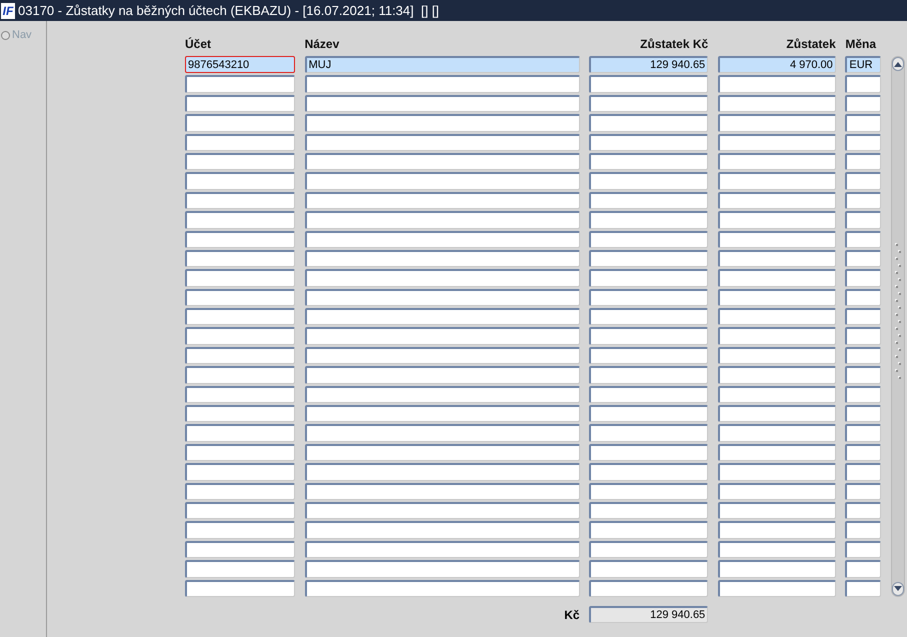  What do you see at coordinates (442, 65) in the screenshot?
I see `table-cell: MUJ` at bounding box center [442, 65].